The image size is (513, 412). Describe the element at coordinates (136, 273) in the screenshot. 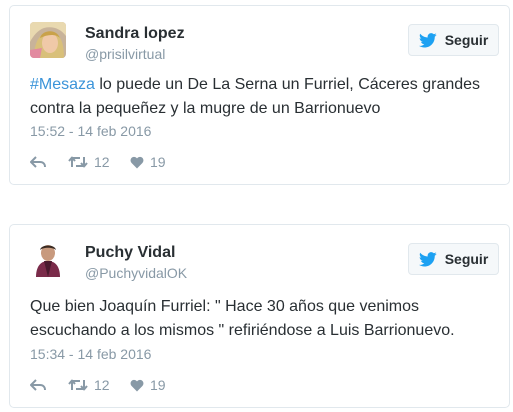

I see `user-handle: @PuchyvidalOK` at that location.